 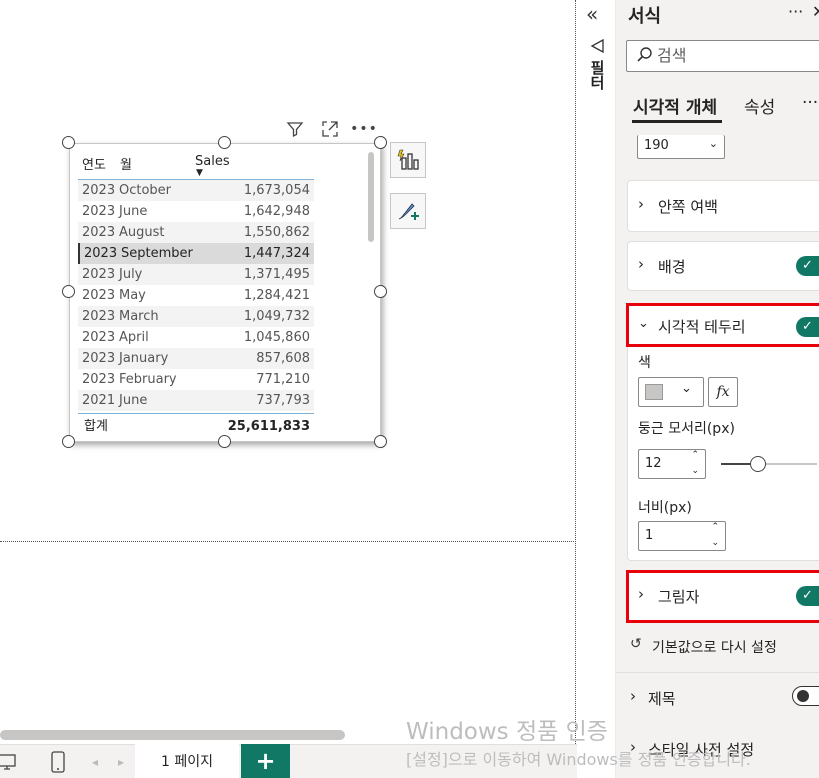 What do you see at coordinates (196, 316) in the screenshot?
I see `table-row: 2023 March 1,049,732` at bounding box center [196, 316].